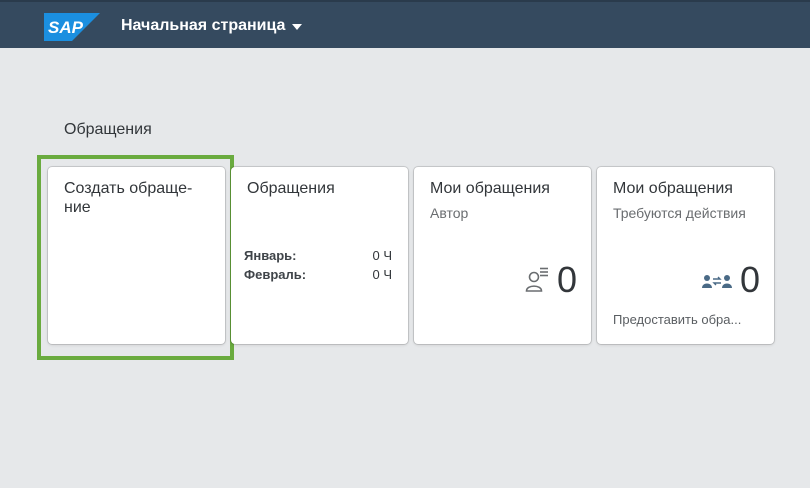 The image size is (810, 488). What do you see at coordinates (291, 188) in the screenshot?
I see `tile-title: Обращения` at bounding box center [291, 188].